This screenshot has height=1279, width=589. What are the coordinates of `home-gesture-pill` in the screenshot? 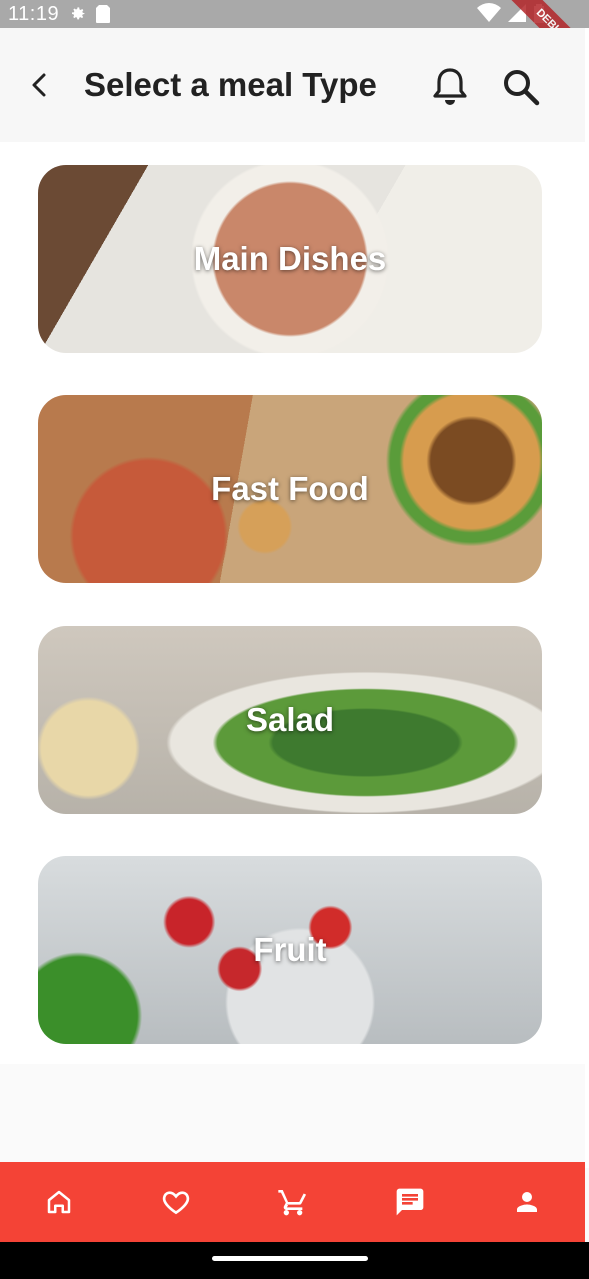 It's located at (290, 1258).